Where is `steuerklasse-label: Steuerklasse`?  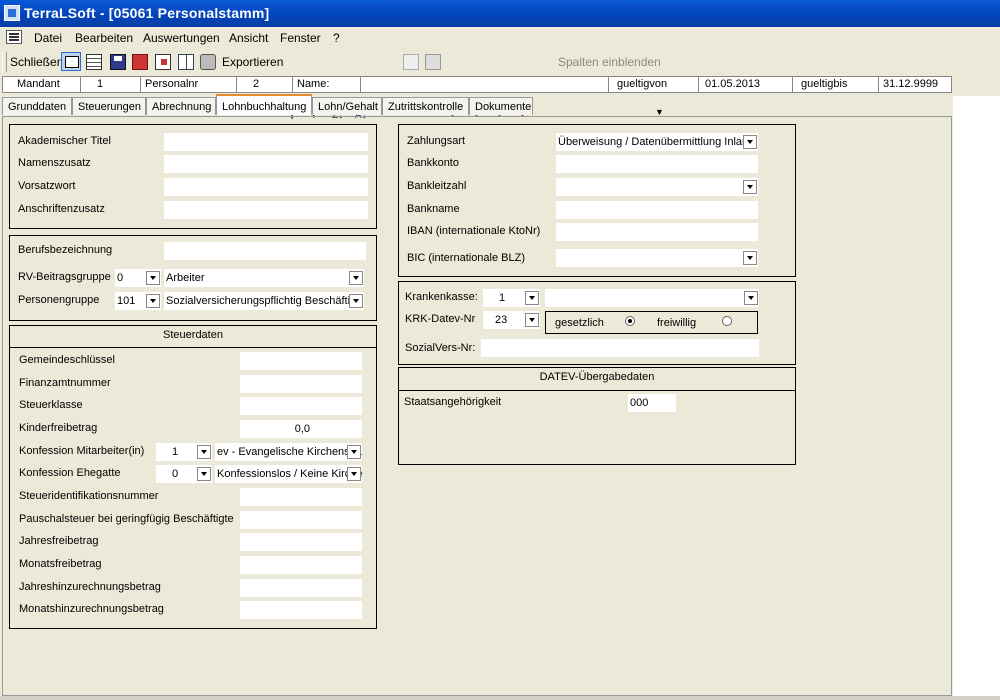
steuerklasse-label: Steuerklasse is located at coordinates (51, 405).